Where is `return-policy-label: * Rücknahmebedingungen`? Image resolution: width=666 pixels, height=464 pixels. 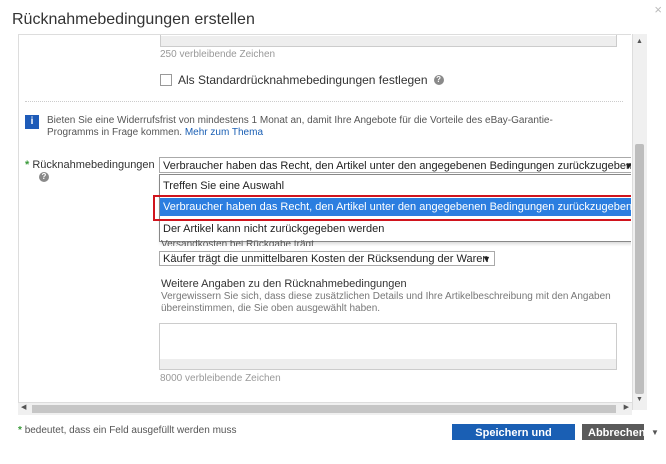
return-policy-label: * Rücknahmebedingungen is located at coordinates (90, 165).